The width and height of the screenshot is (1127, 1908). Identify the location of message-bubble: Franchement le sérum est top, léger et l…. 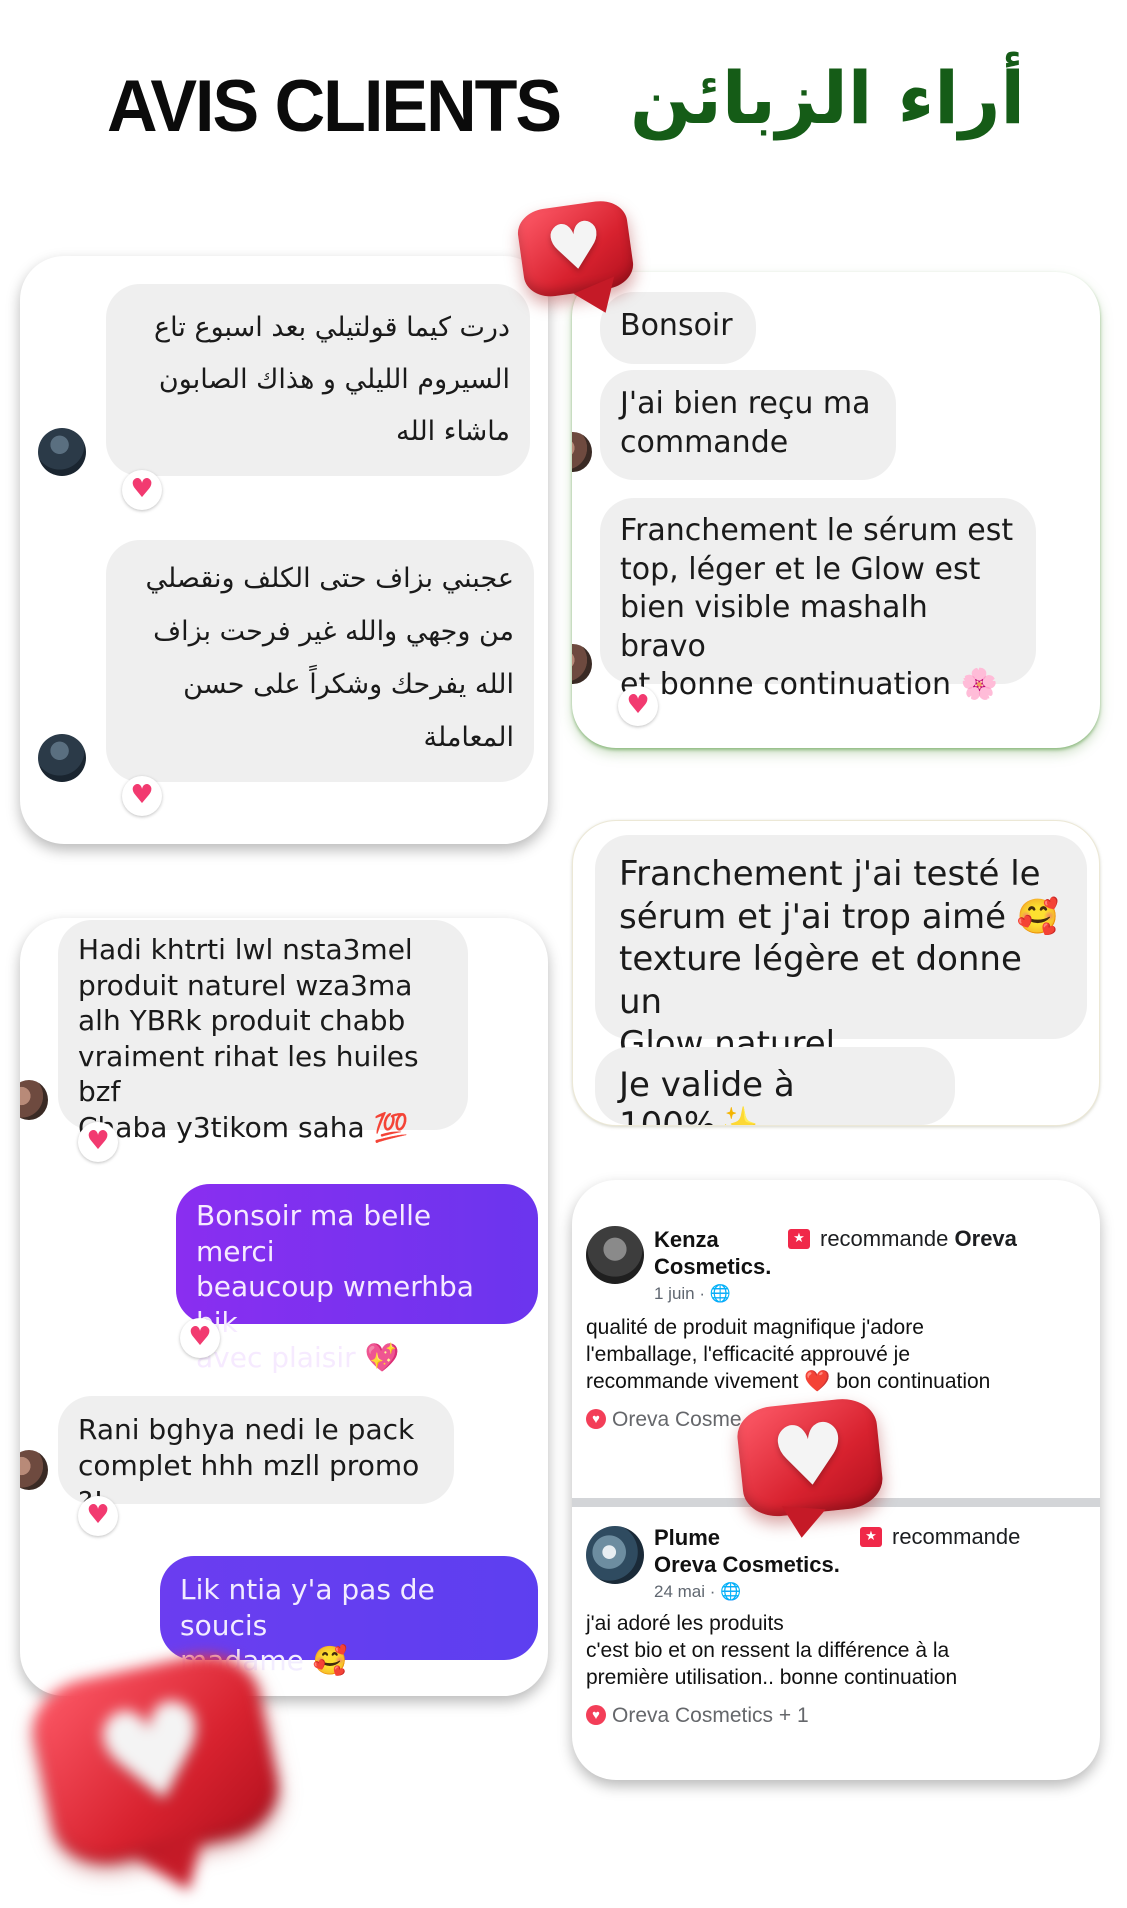
(818, 600).